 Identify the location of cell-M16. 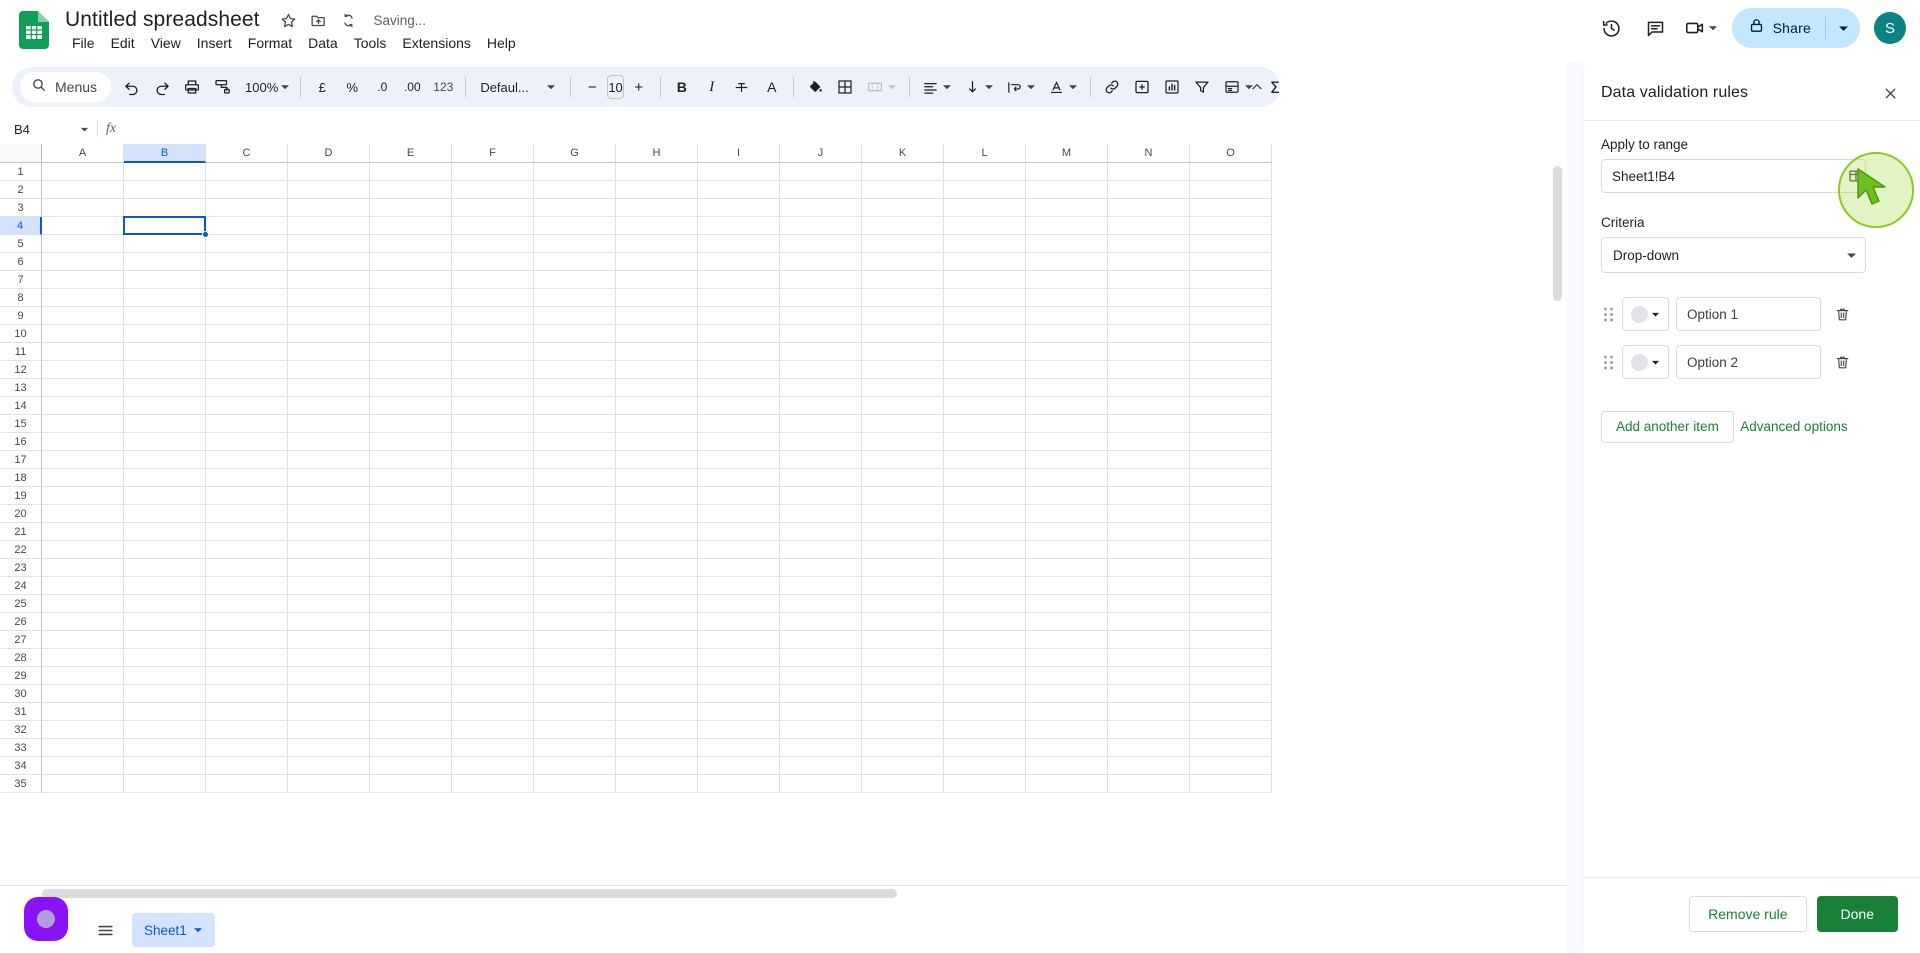
(1067, 442).